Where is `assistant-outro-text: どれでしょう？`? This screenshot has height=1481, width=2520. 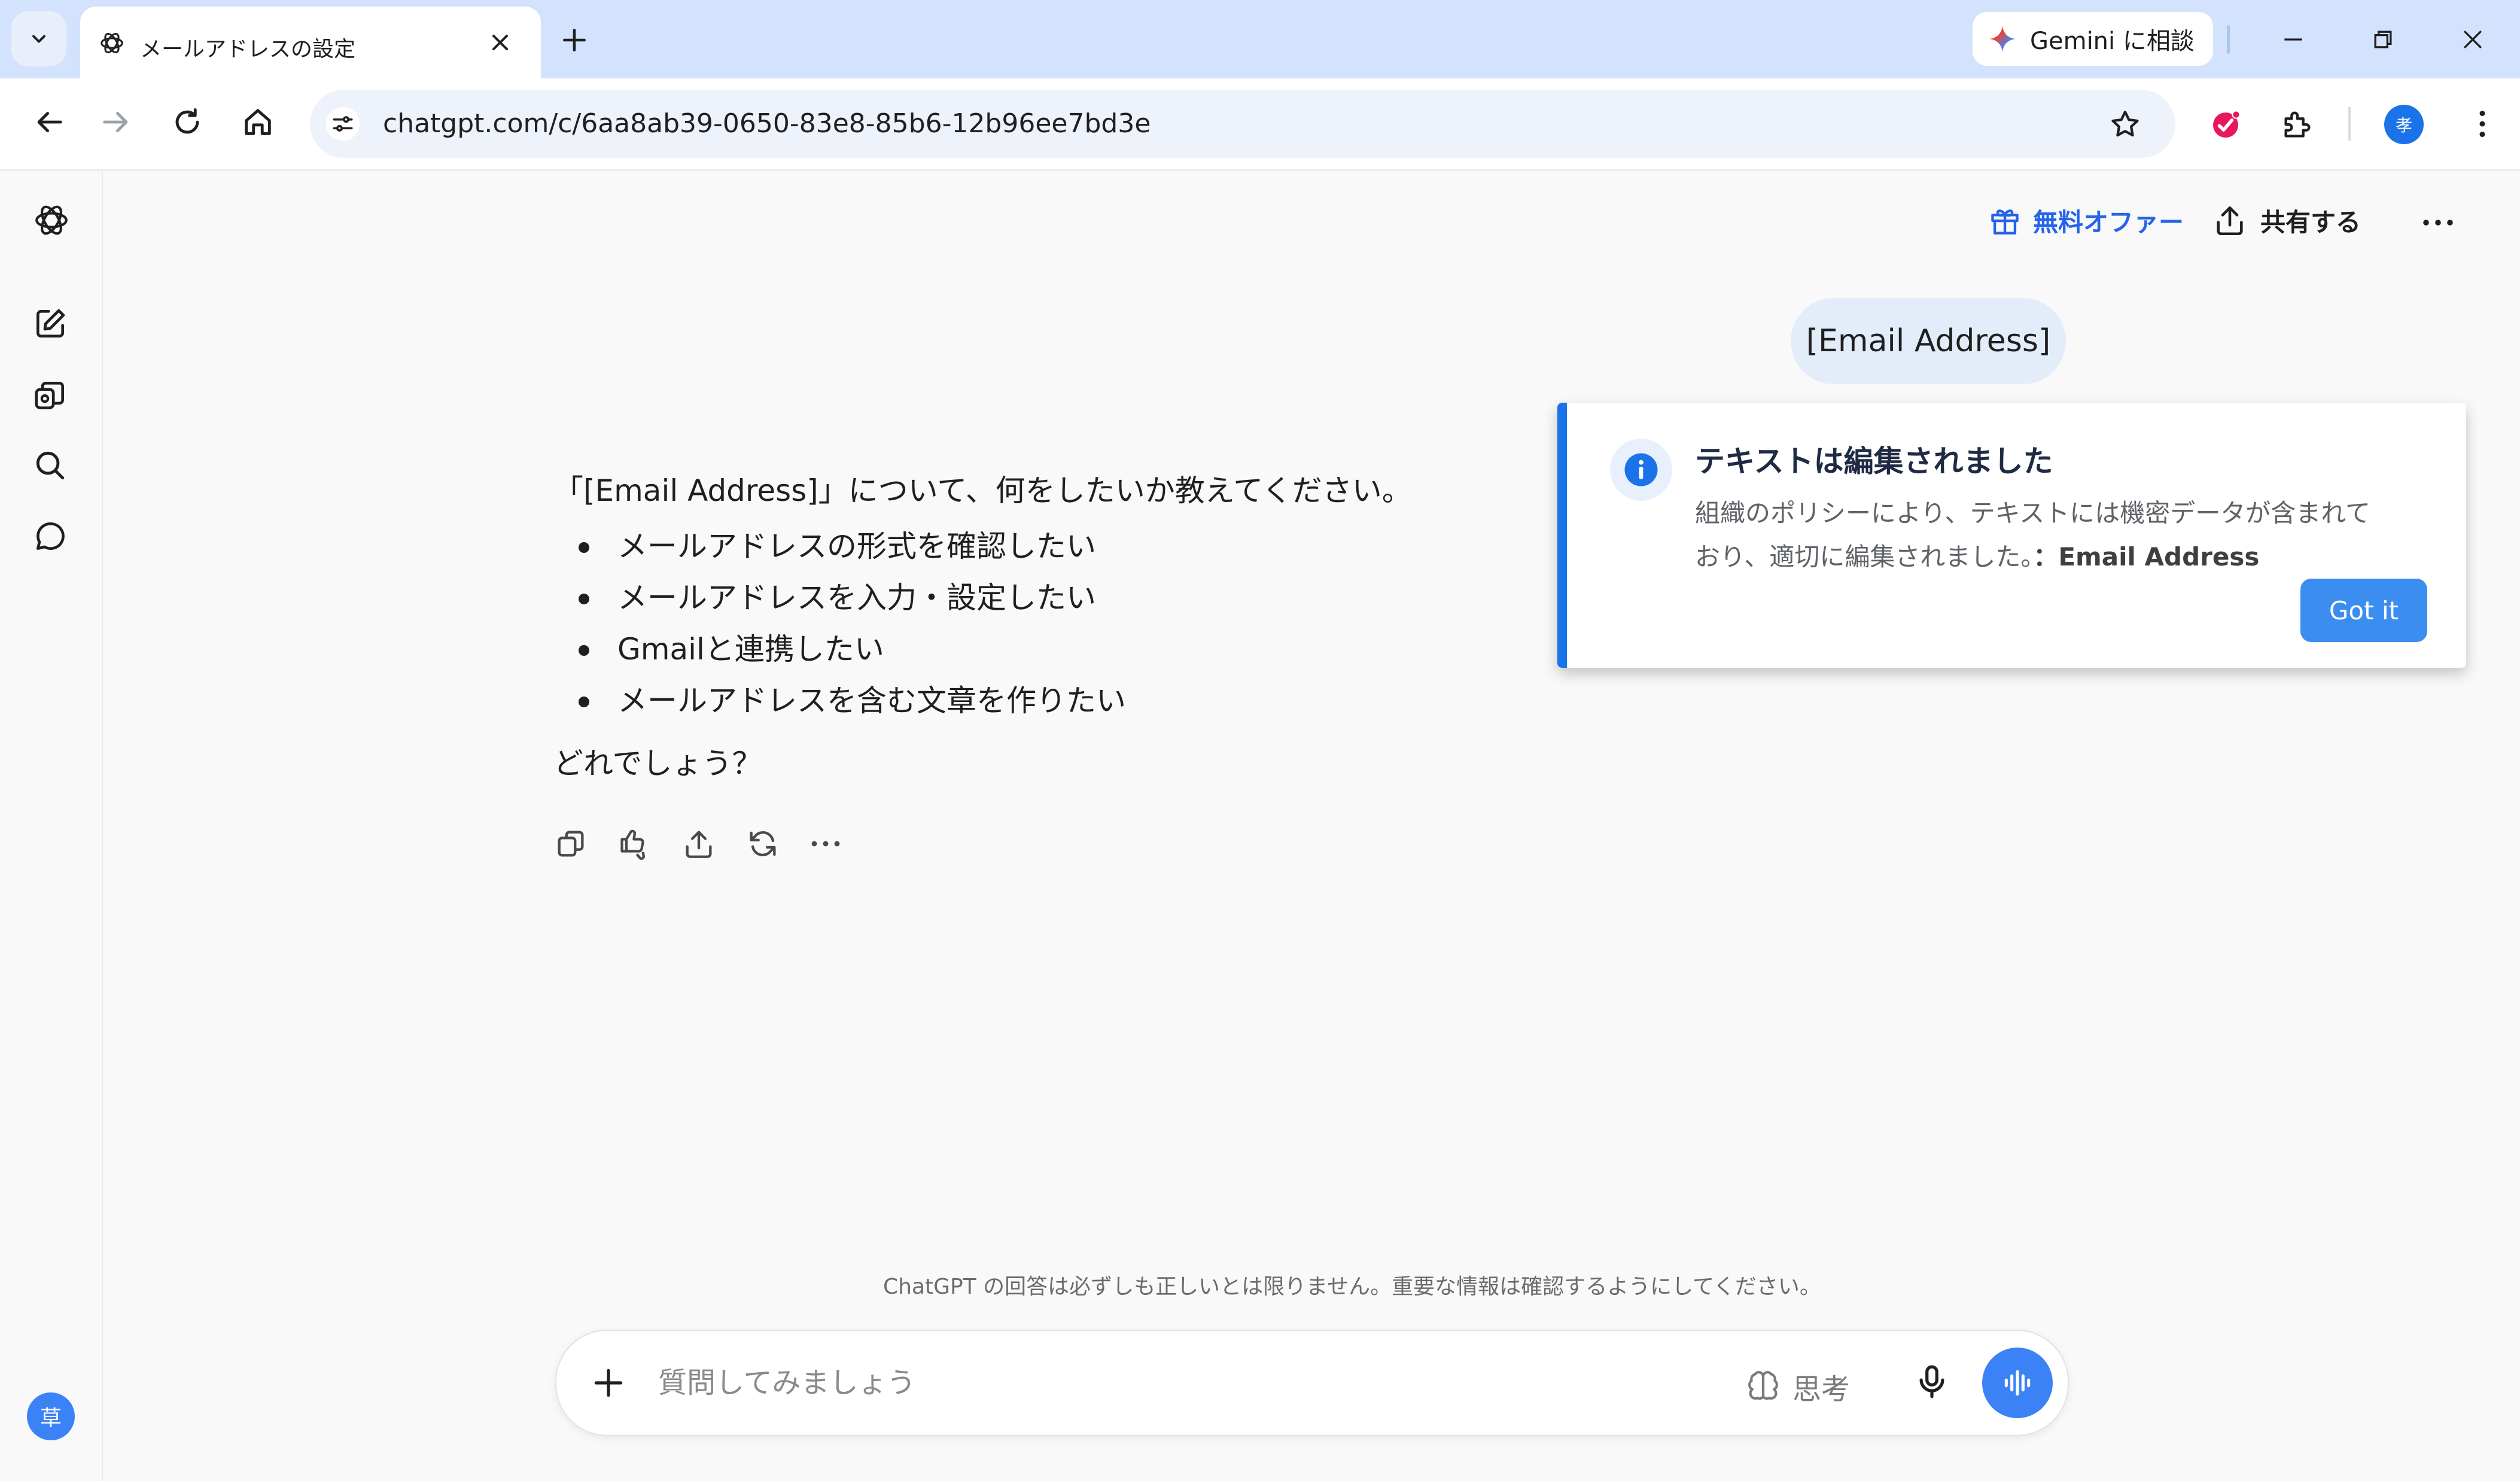 assistant-outro-text: どれでしょう？ is located at coordinates (657, 763).